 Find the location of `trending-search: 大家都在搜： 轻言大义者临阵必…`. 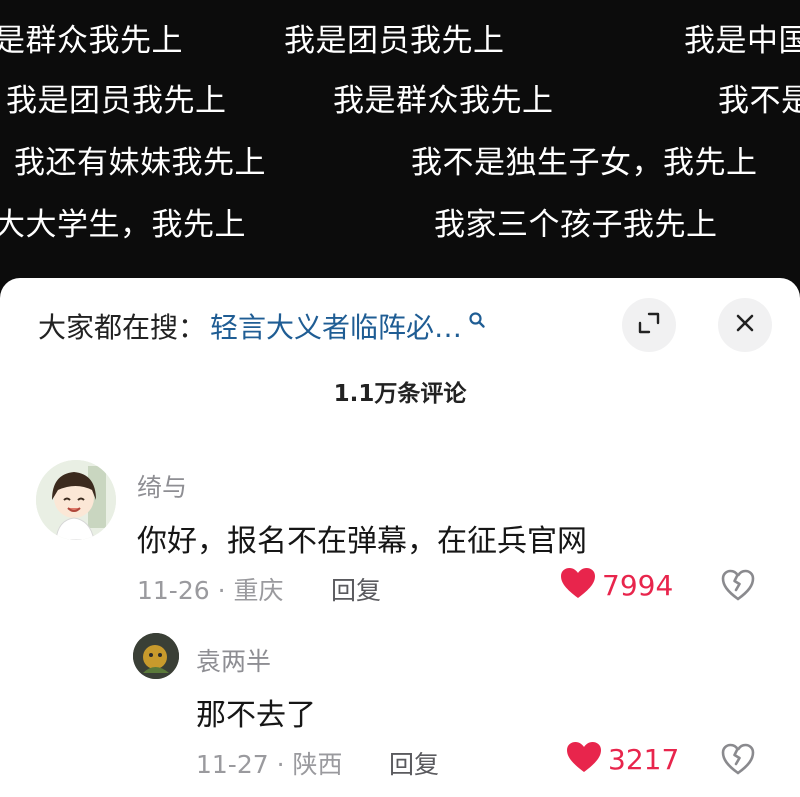

trending-search: 大家都在搜： 轻言大义者临阵必… is located at coordinates (262, 326).